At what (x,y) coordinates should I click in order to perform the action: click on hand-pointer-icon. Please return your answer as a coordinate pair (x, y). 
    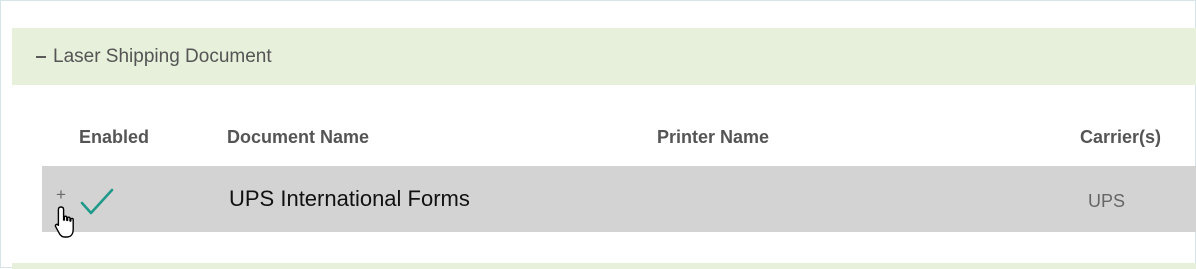
    Looking at the image, I should click on (64, 222).